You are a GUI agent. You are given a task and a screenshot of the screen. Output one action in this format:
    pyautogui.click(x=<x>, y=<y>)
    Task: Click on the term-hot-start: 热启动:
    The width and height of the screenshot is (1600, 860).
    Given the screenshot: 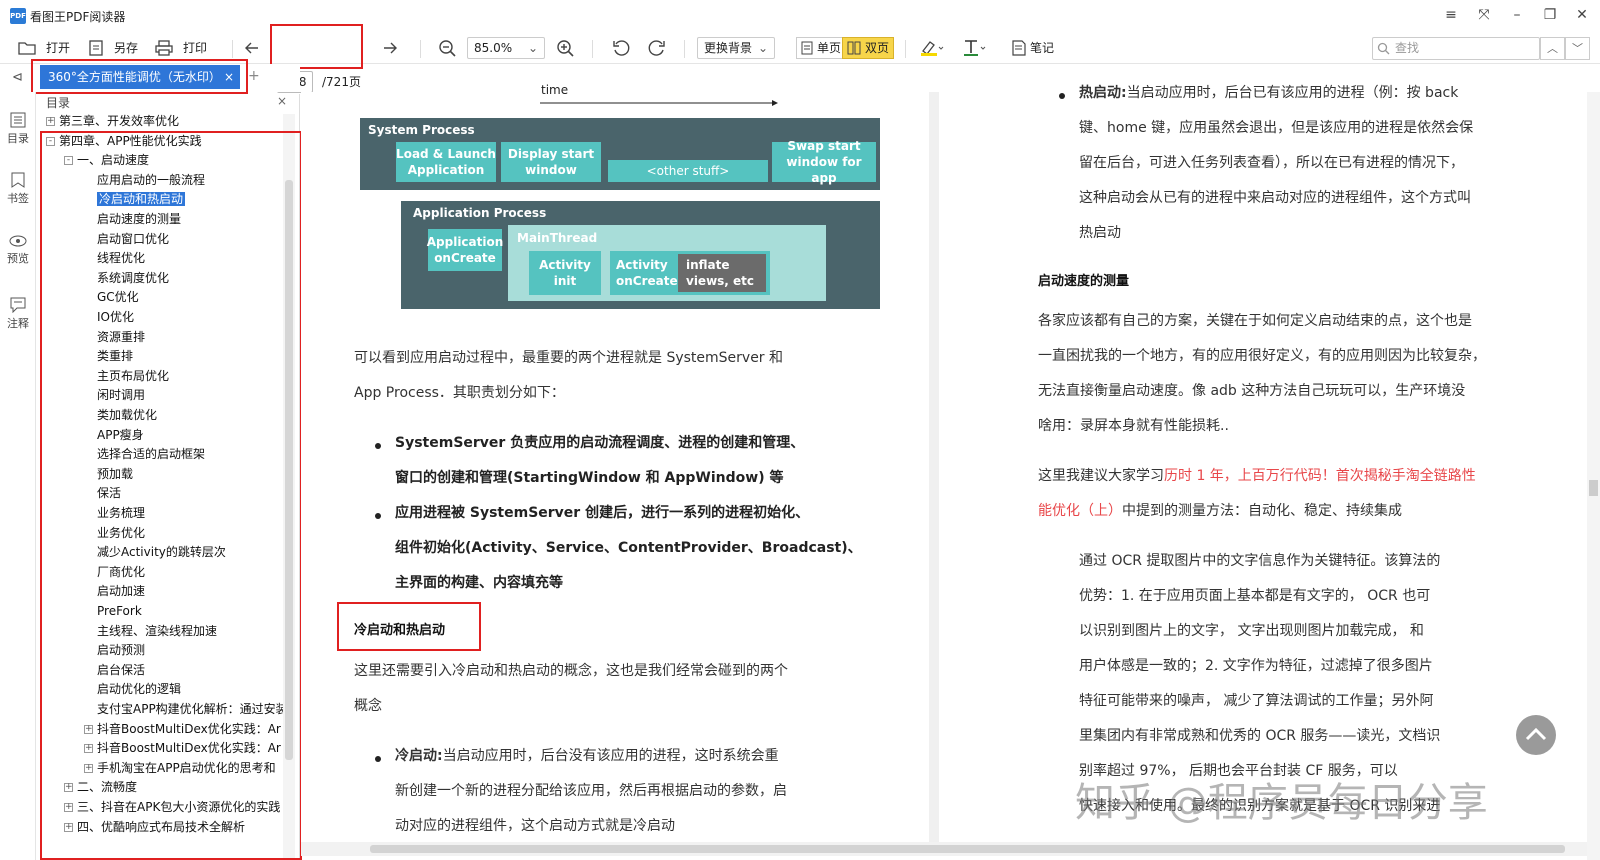 What is the action you would take?
    pyautogui.click(x=1103, y=93)
    